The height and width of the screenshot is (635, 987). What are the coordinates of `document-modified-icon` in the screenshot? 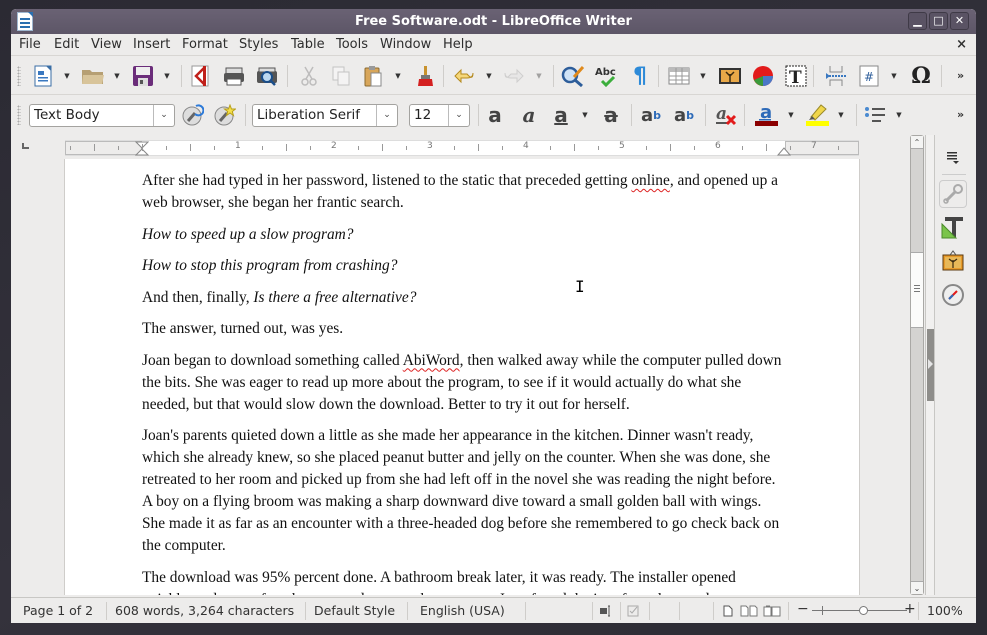 It's located at (633, 611).